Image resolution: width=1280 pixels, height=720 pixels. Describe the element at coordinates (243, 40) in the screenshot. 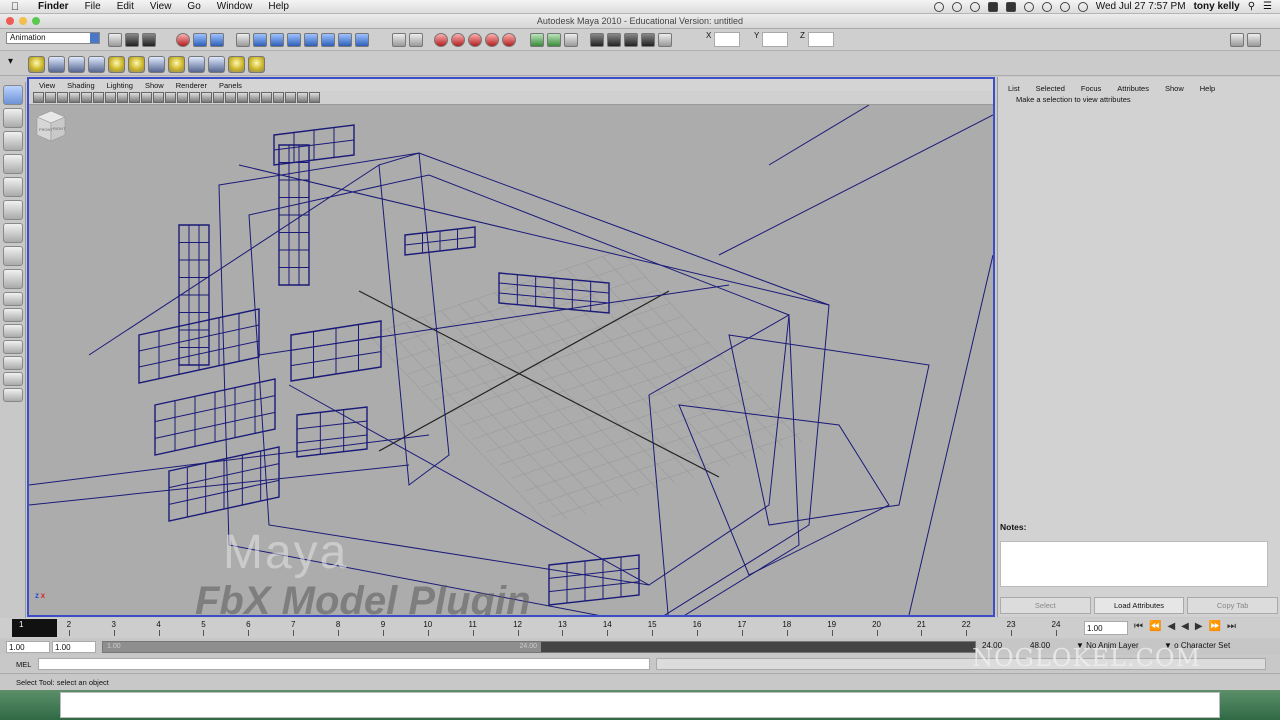

I see `snap-grid-icon` at that location.